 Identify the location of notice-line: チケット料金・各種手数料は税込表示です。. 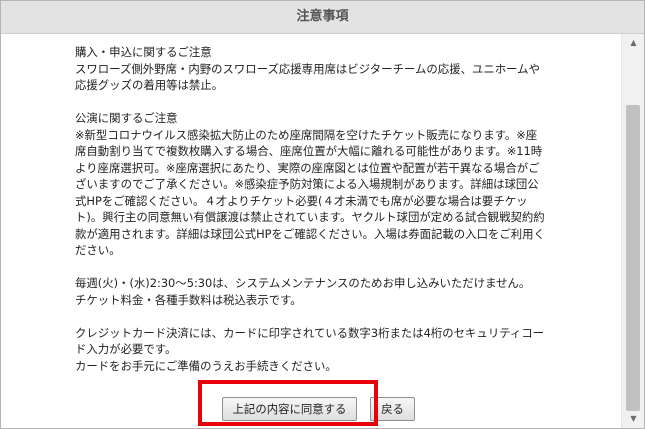
(188, 299).